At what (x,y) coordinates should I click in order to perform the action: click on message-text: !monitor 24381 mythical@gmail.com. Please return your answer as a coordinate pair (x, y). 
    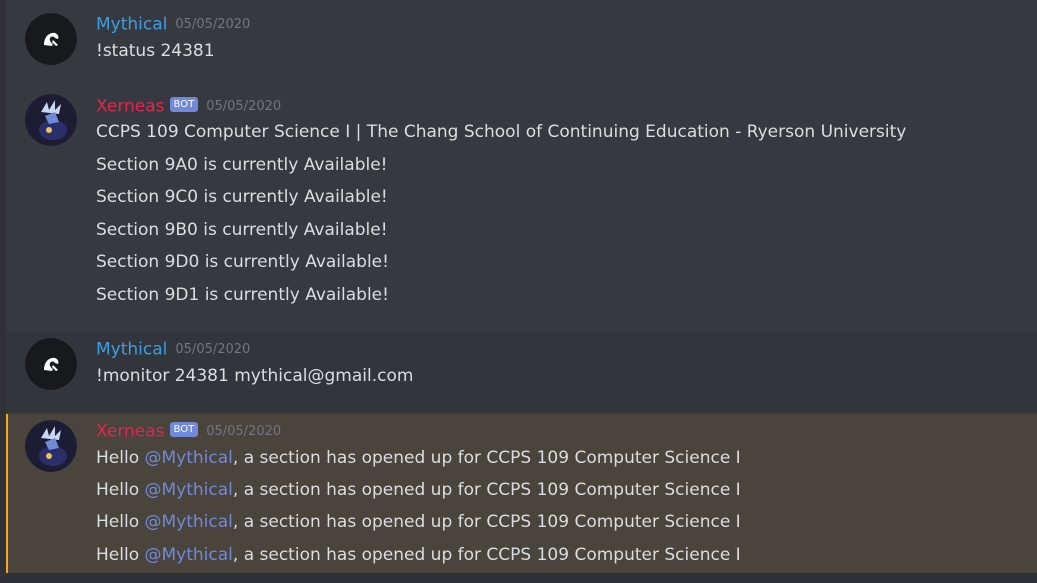
    Looking at the image, I should click on (255, 376).